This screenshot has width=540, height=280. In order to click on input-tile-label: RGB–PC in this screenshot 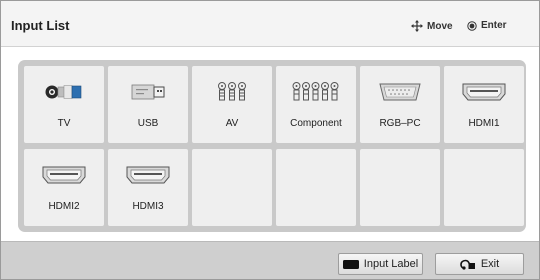, I will do `click(400, 123)`.